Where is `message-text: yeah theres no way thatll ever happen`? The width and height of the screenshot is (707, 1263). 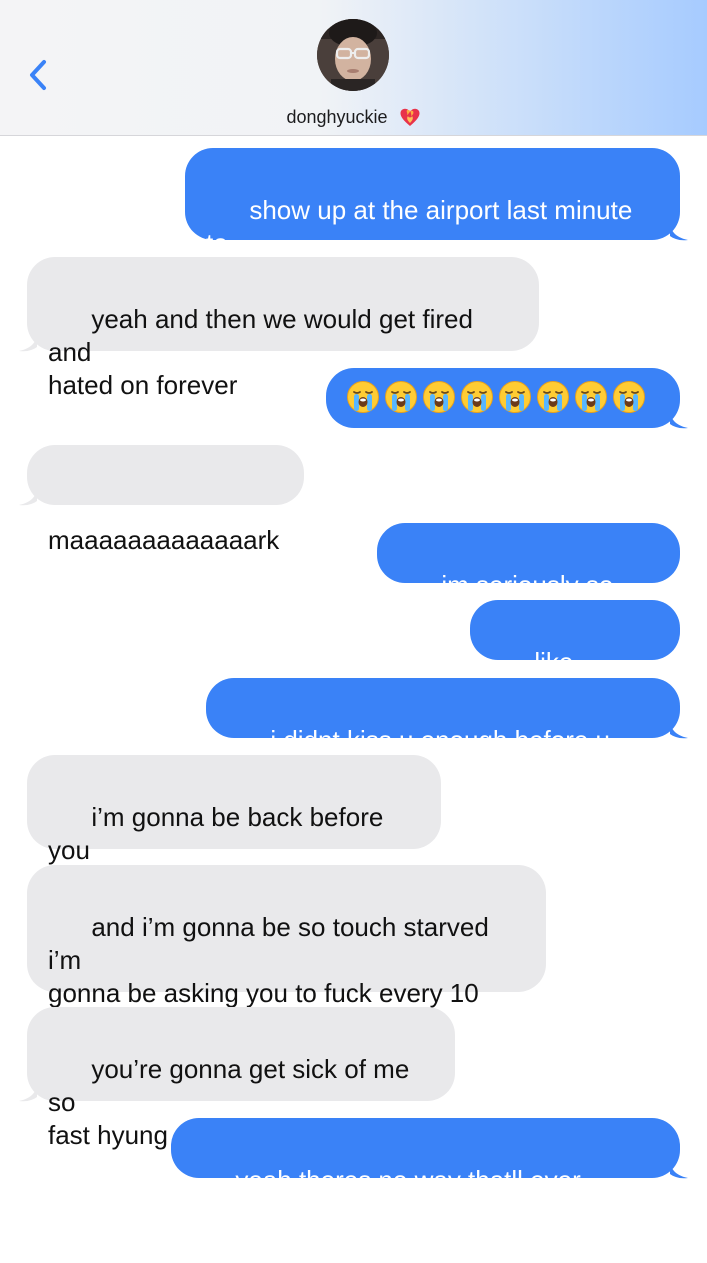 message-text: yeah theres no way thatll ever happen is located at coordinates (390, 1196).